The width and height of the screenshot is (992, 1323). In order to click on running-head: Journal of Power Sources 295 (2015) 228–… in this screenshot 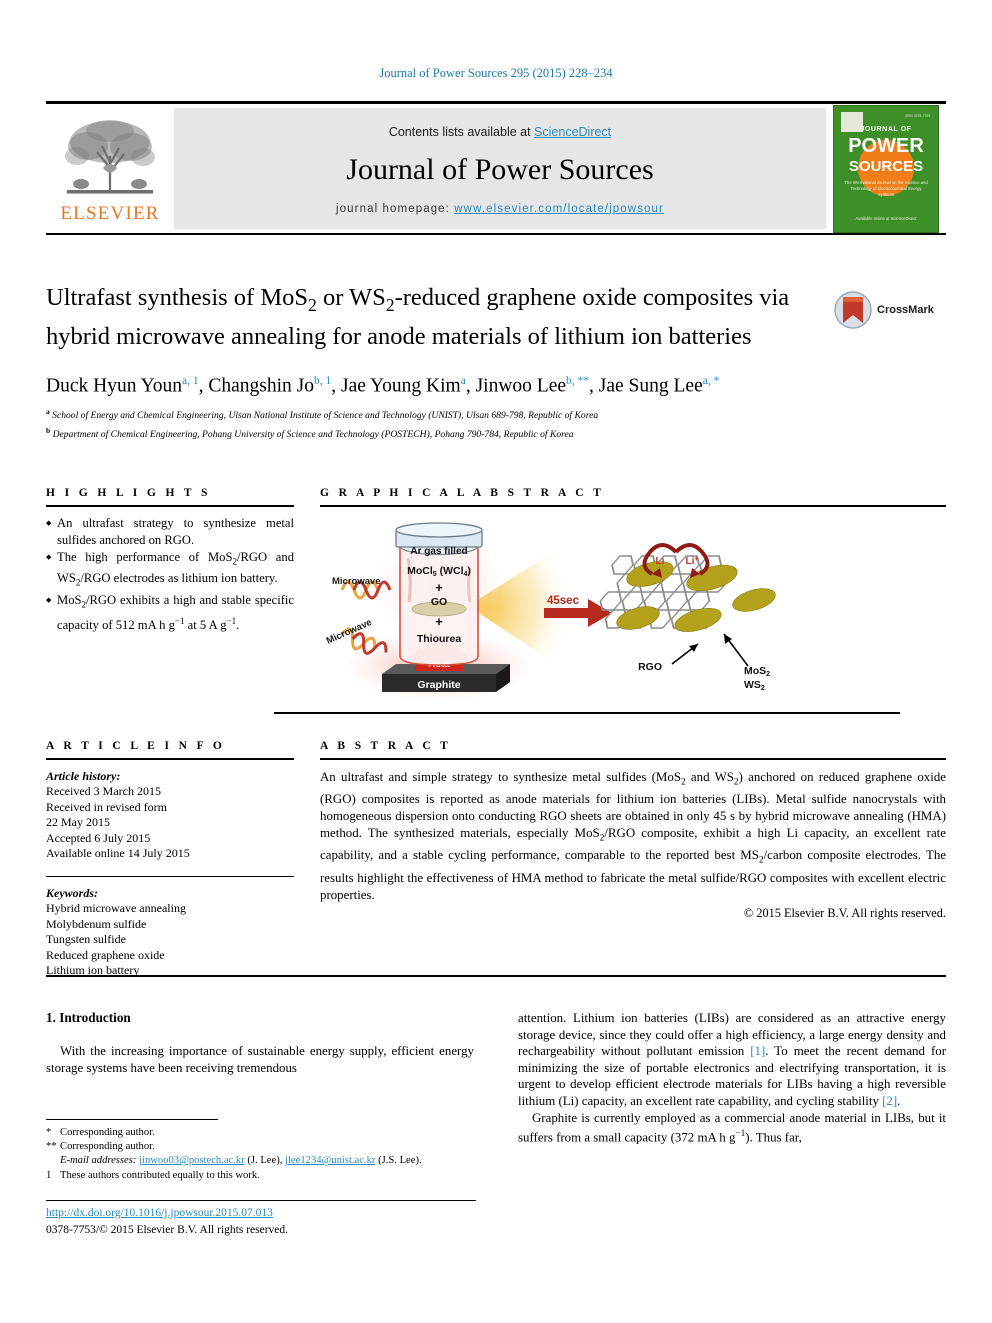, I will do `click(496, 73)`.